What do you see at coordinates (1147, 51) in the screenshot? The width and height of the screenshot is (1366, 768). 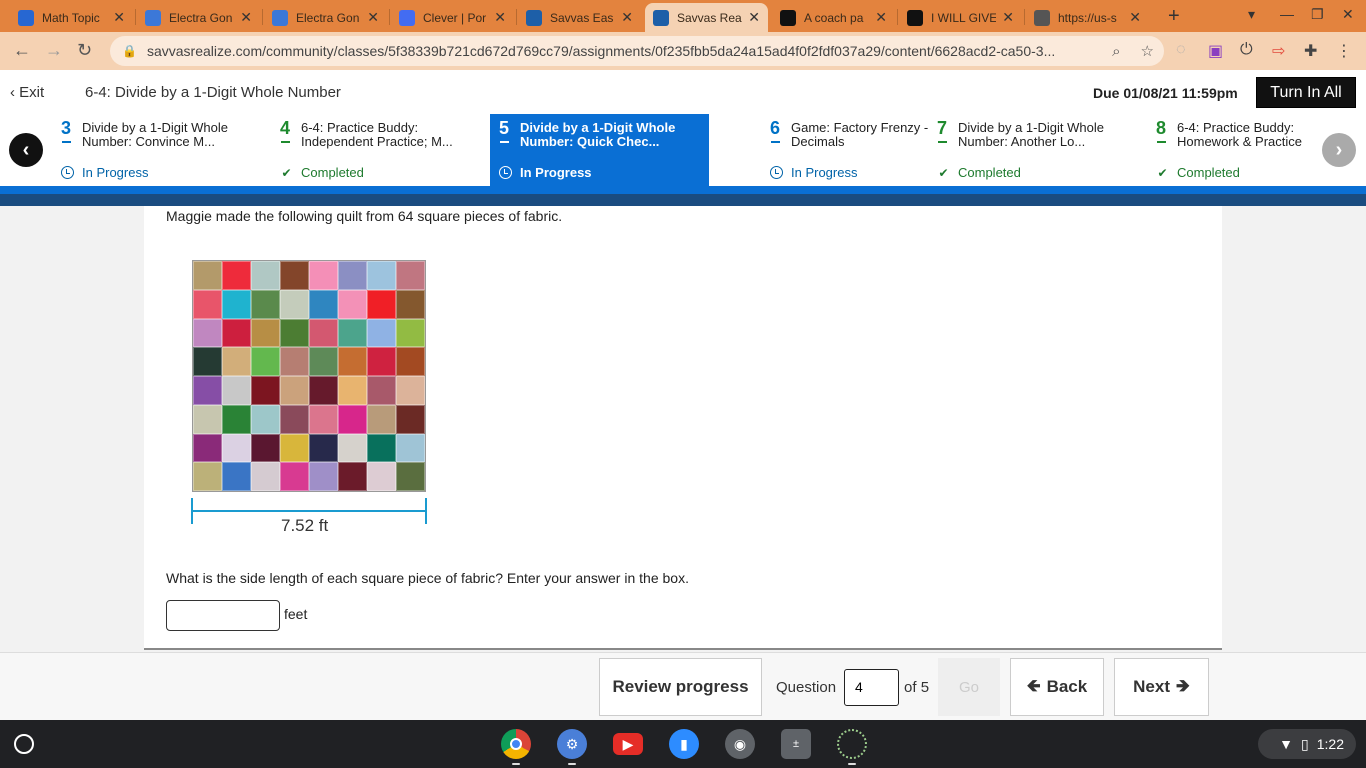 I see `bookmark-star-icon: ☆` at bounding box center [1147, 51].